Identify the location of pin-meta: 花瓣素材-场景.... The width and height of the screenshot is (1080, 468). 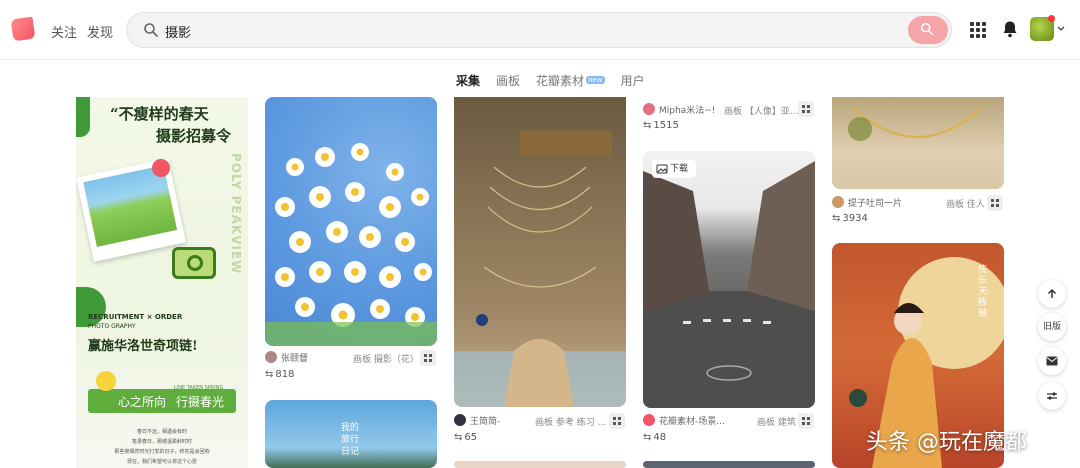
(684, 420).